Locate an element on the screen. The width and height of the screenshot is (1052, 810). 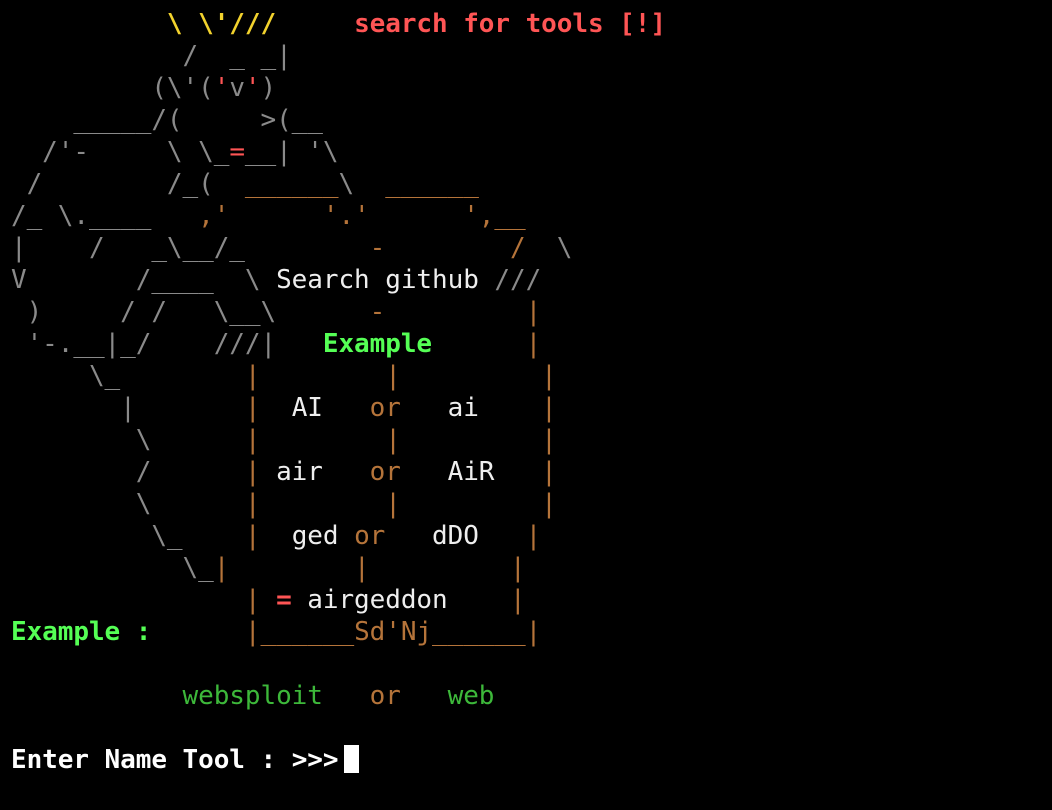
banner-heading: search for tools [!] is located at coordinates (510, 24).